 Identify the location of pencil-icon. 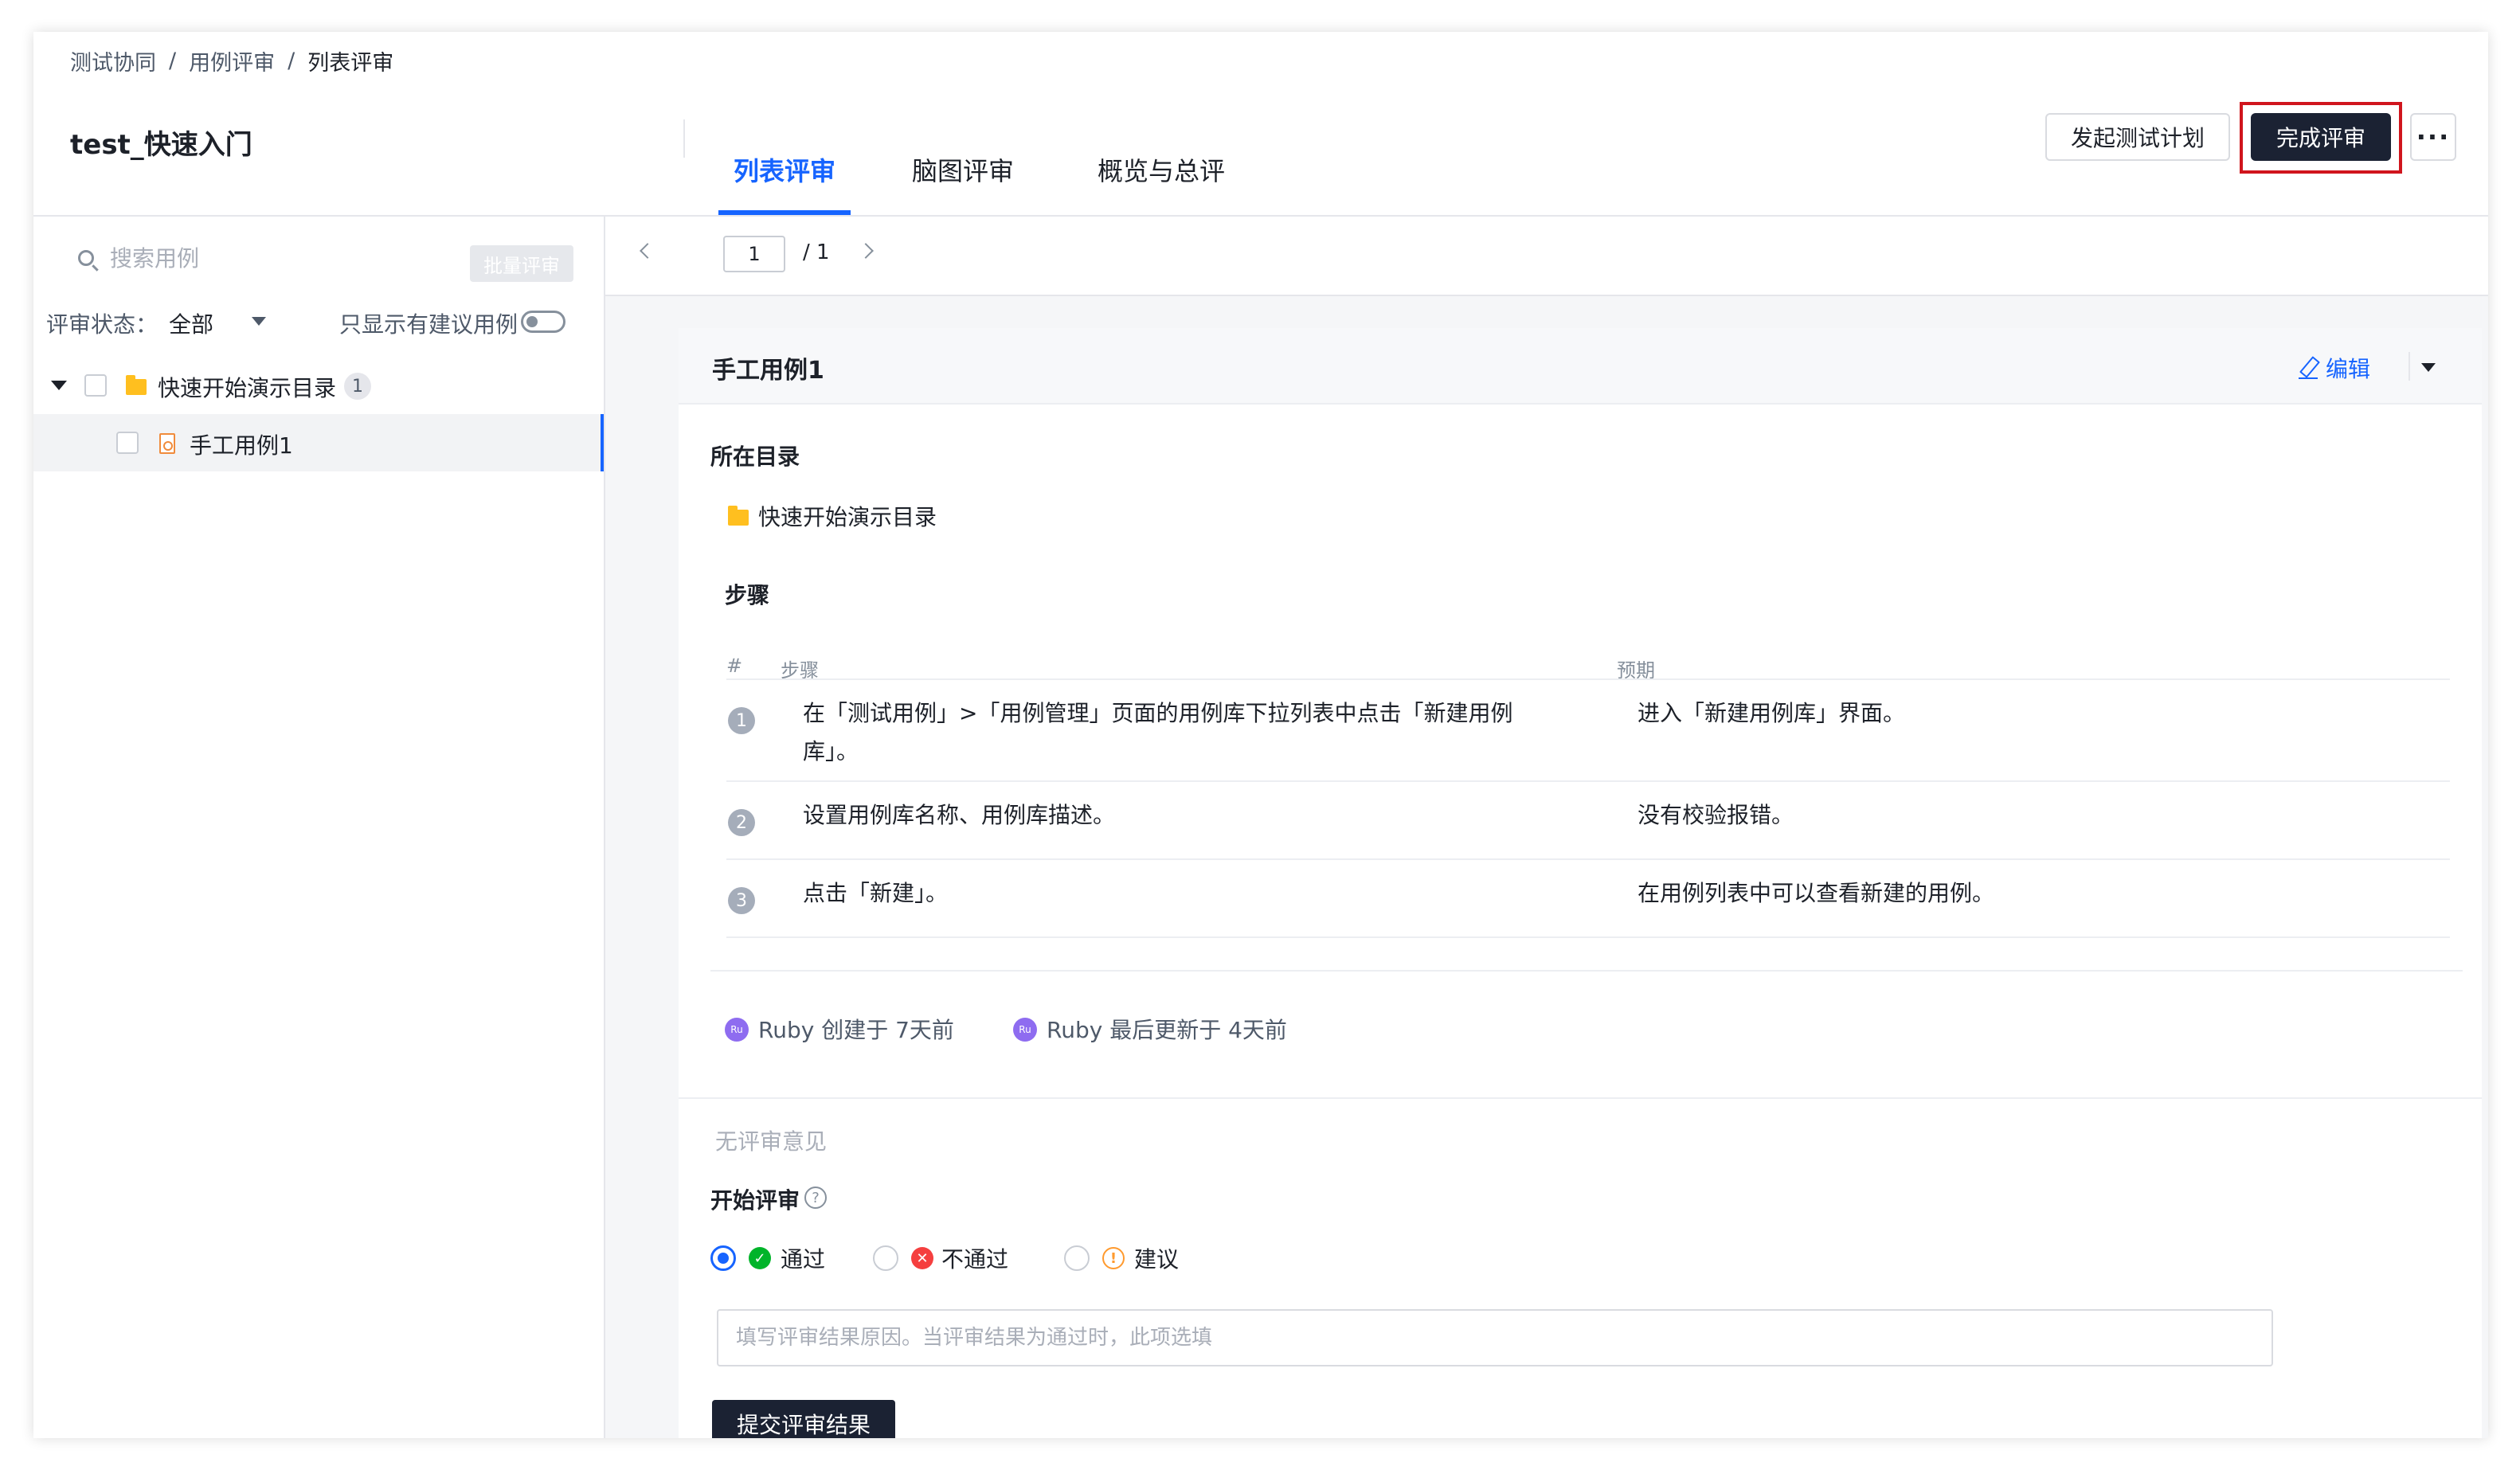
(2308, 368).